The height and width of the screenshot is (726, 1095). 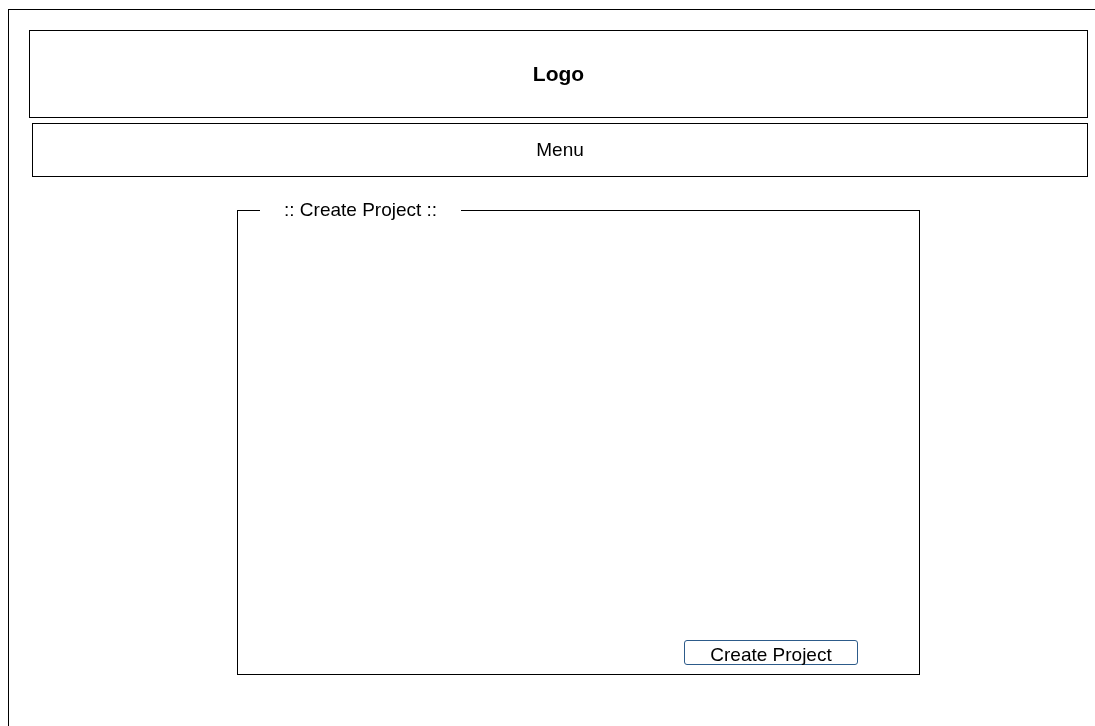 What do you see at coordinates (771, 652) in the screenshot?
I see `create-project-button: Create Project` at bounding box center [771, 652].